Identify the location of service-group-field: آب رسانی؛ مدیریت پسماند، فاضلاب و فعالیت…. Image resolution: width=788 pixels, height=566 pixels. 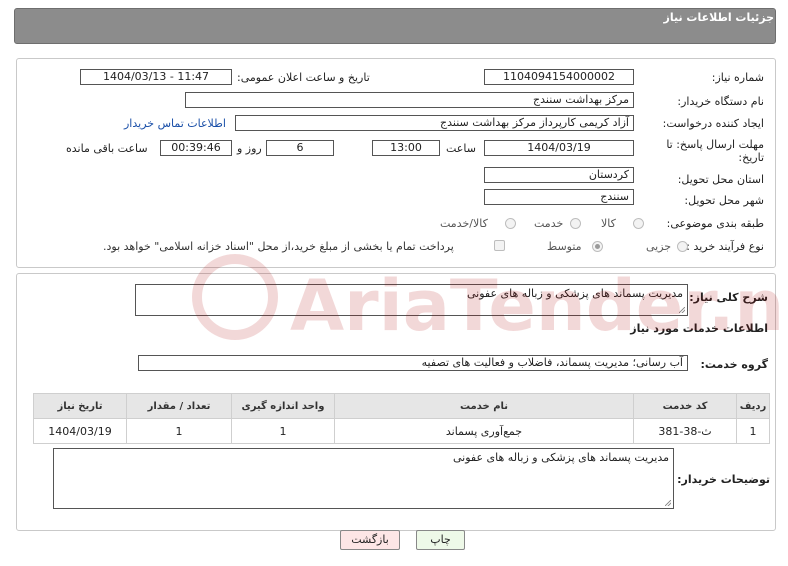
(413, 363).